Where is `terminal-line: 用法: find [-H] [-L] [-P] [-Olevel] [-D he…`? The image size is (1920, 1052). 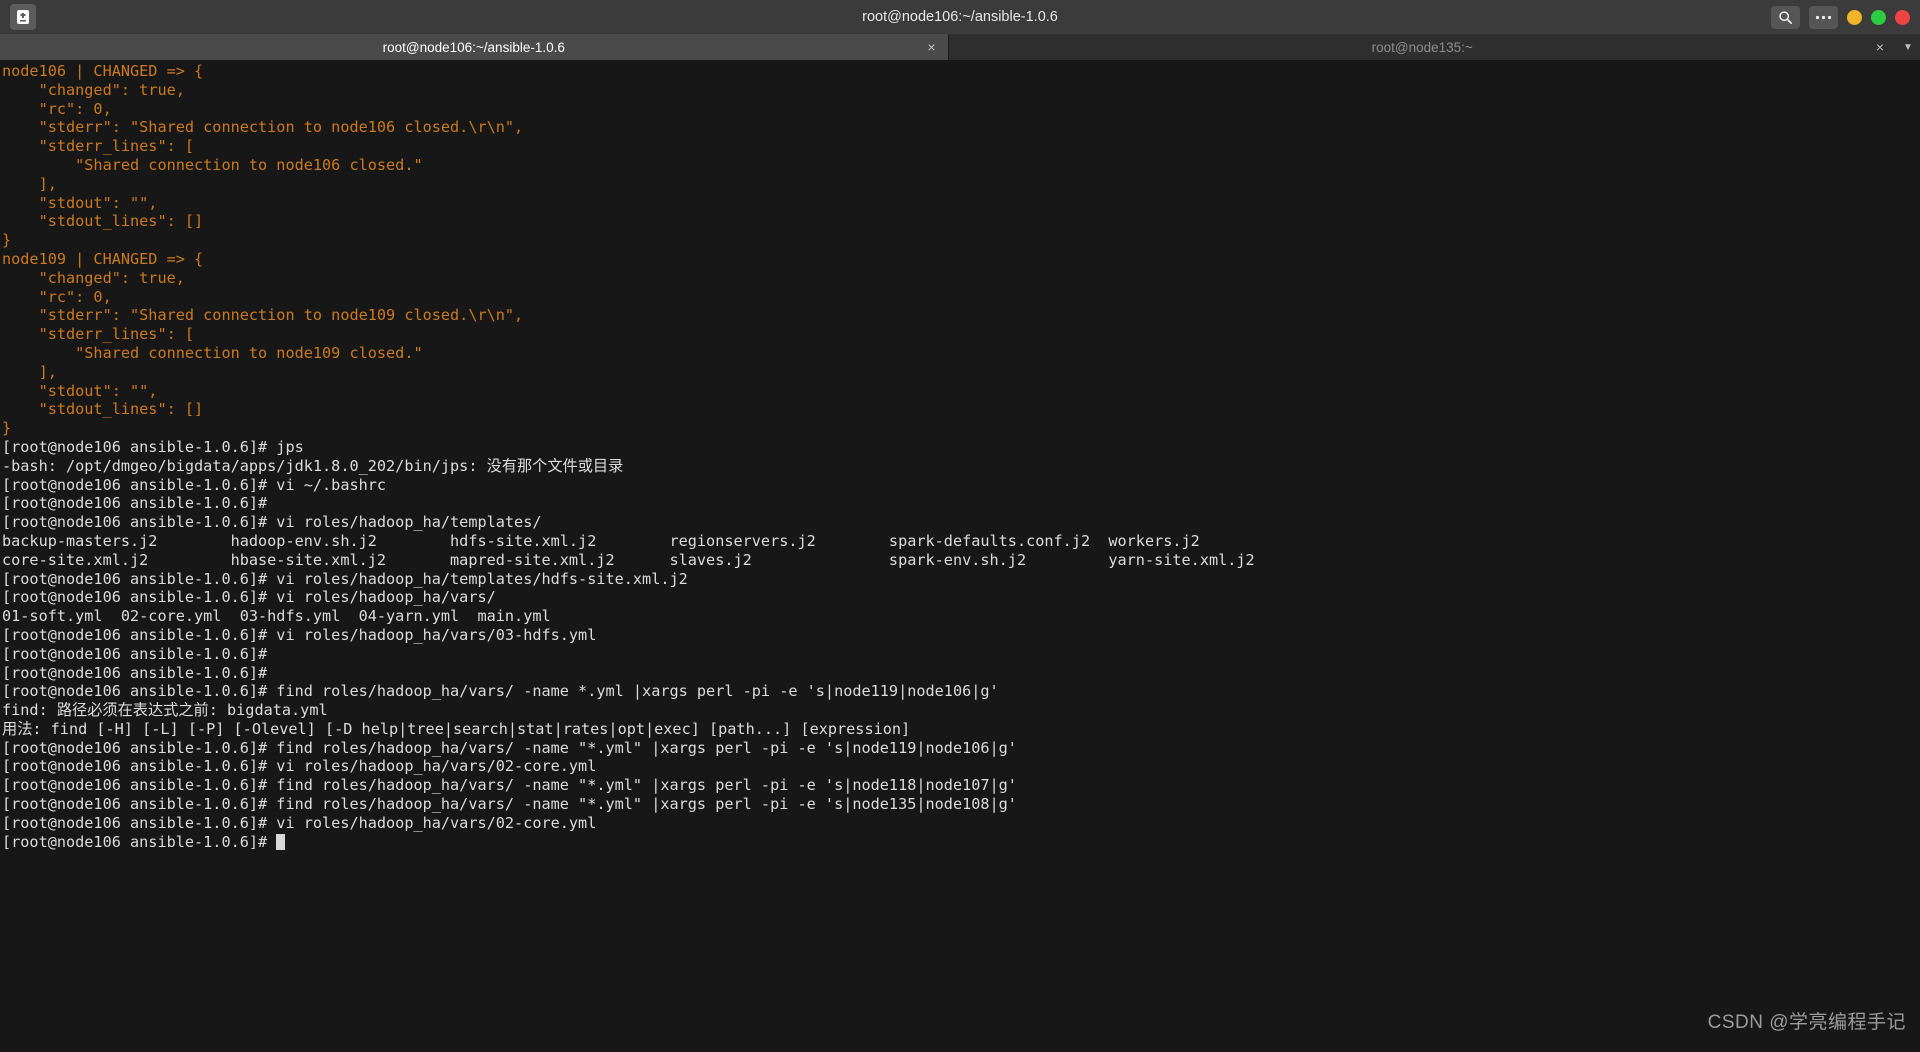 terminal-line: 用法: find [-H] [-L] [-P] [-Olevel] [-D he… is located at coordinates (456, 728).